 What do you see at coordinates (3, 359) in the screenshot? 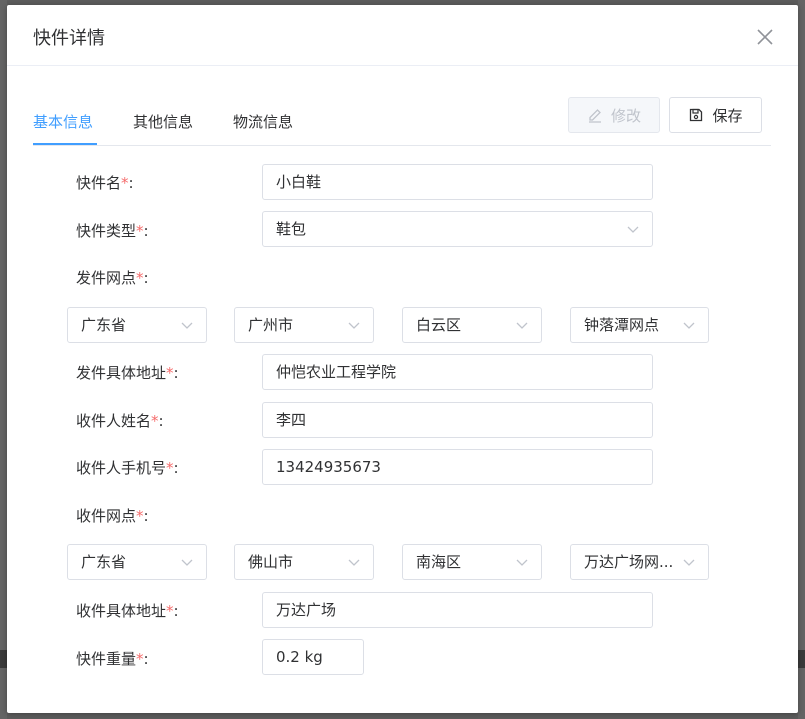
I see `backdrop-edge-left` at bounding box center [3, 359].